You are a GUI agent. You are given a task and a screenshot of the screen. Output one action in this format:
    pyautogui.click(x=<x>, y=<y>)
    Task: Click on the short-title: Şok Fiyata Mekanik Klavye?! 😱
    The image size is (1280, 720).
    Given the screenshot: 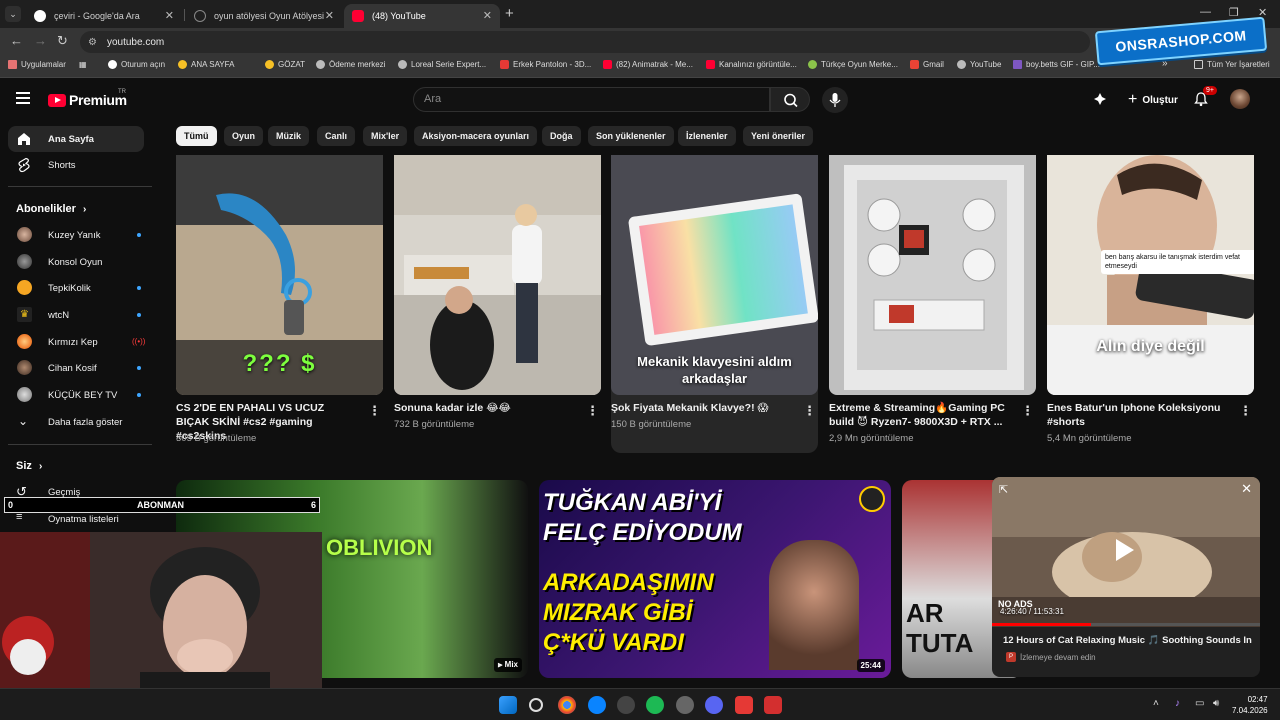 What is the action you would take?
    pyautogui.click(x=701, y=408)
    